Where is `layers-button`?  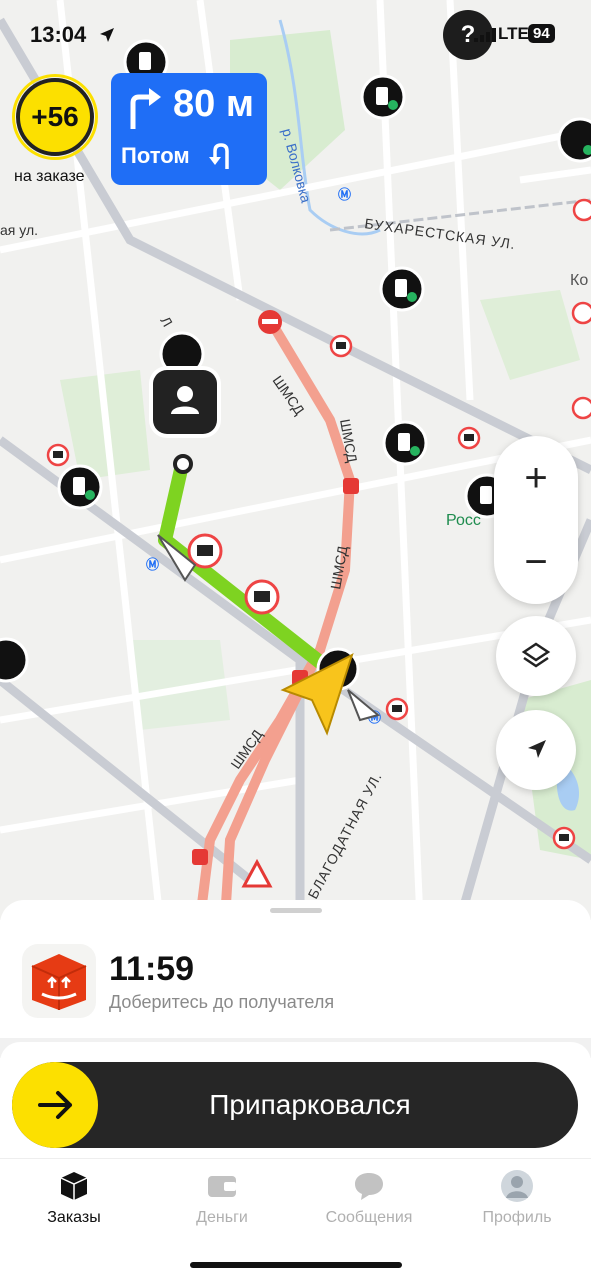
layers-button is located at coordinates (536, 656).